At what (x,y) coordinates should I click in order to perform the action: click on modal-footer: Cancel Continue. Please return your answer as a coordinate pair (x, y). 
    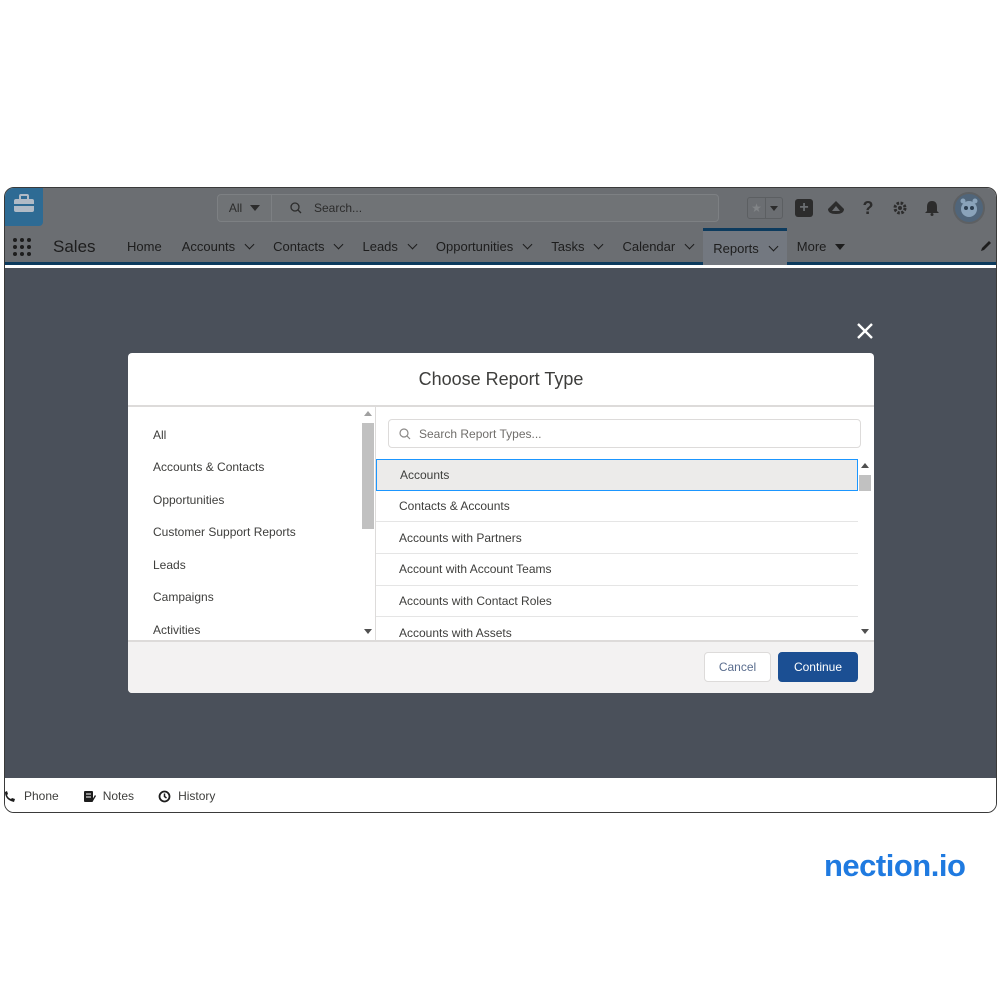
    Looking at the image, I should click on (501, 666).